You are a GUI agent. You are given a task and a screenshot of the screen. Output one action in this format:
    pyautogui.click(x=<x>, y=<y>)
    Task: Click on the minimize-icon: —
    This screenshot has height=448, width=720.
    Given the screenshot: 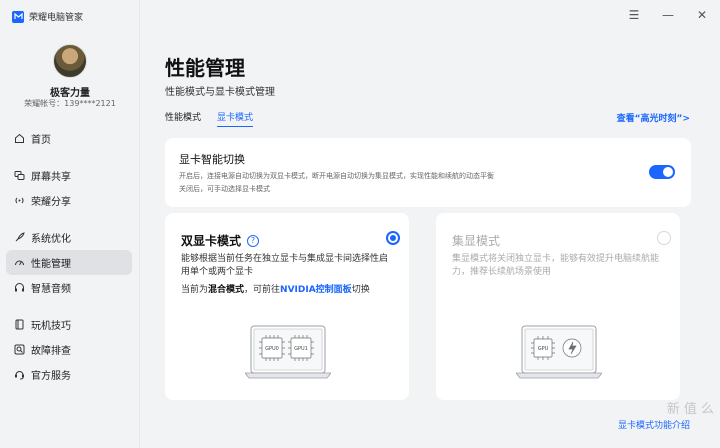 What is the action you would take?
    pyautogui.click(x=668, y=15)
    